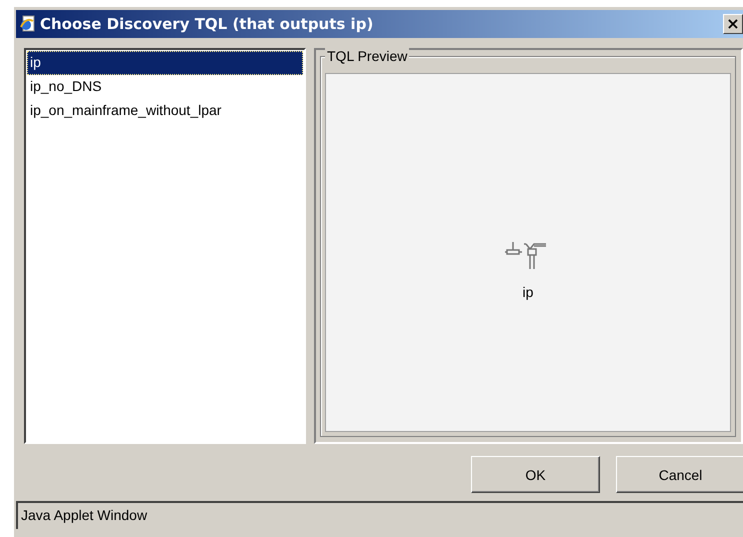 This screenshot has width=743, height=537. What do you see at coordinates (27, 24) in the screenshot?
I see `app-icon` at bounding box center [27, 24].